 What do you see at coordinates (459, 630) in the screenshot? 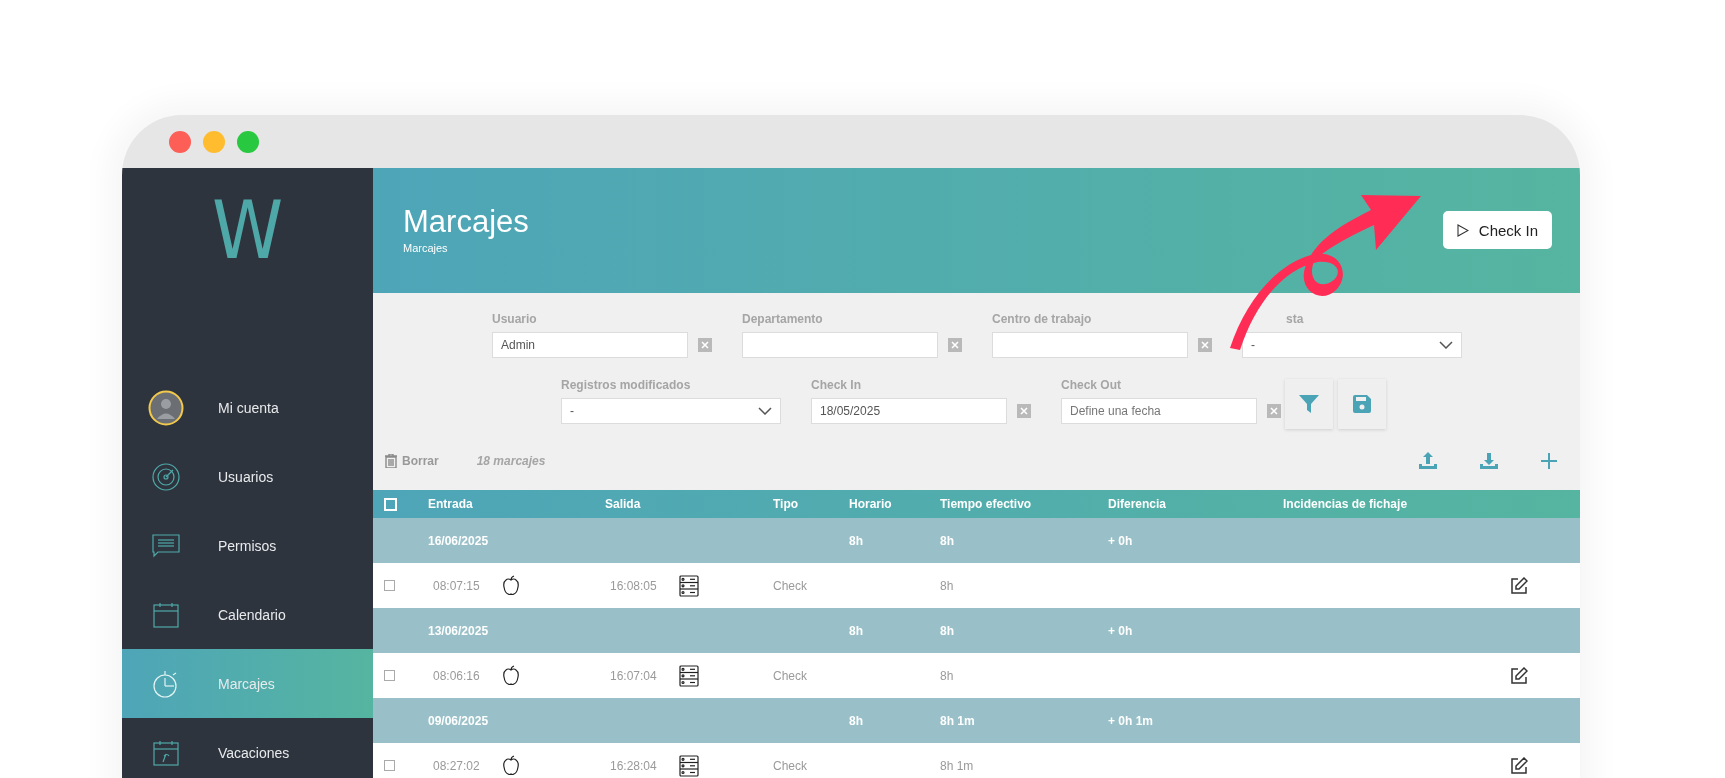
I see `date-label: 13/06/2025` at bounding box center [459, 630].